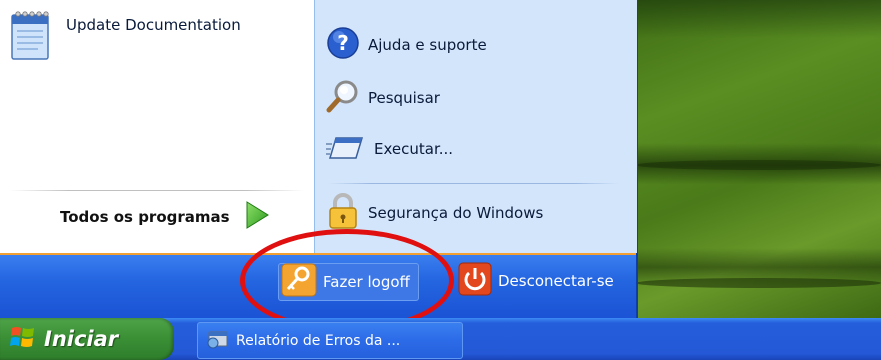 The width and height of the screenshot is (881, 360). I want to click on start-button: Iniciar, so click(87, 339).